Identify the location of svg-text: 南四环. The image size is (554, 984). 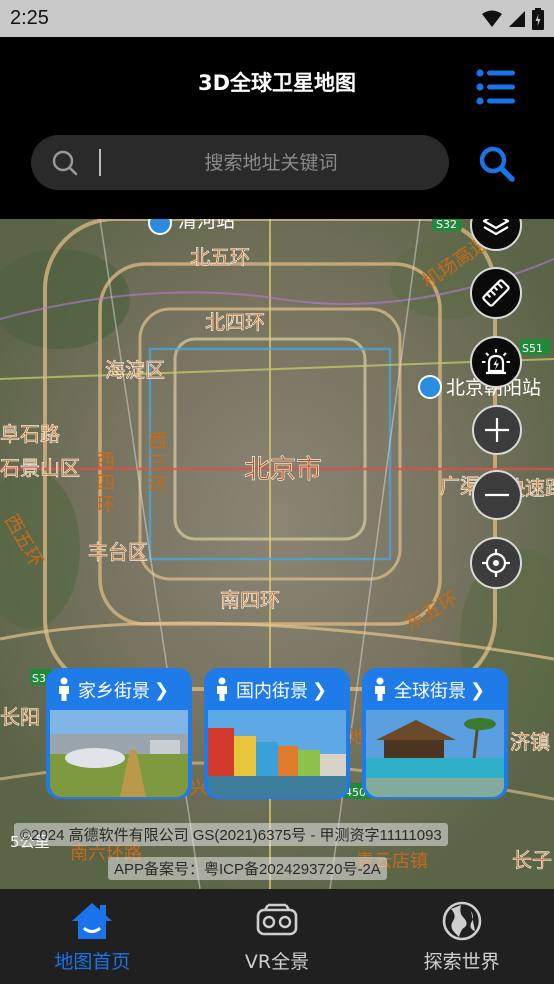
(250, 600).